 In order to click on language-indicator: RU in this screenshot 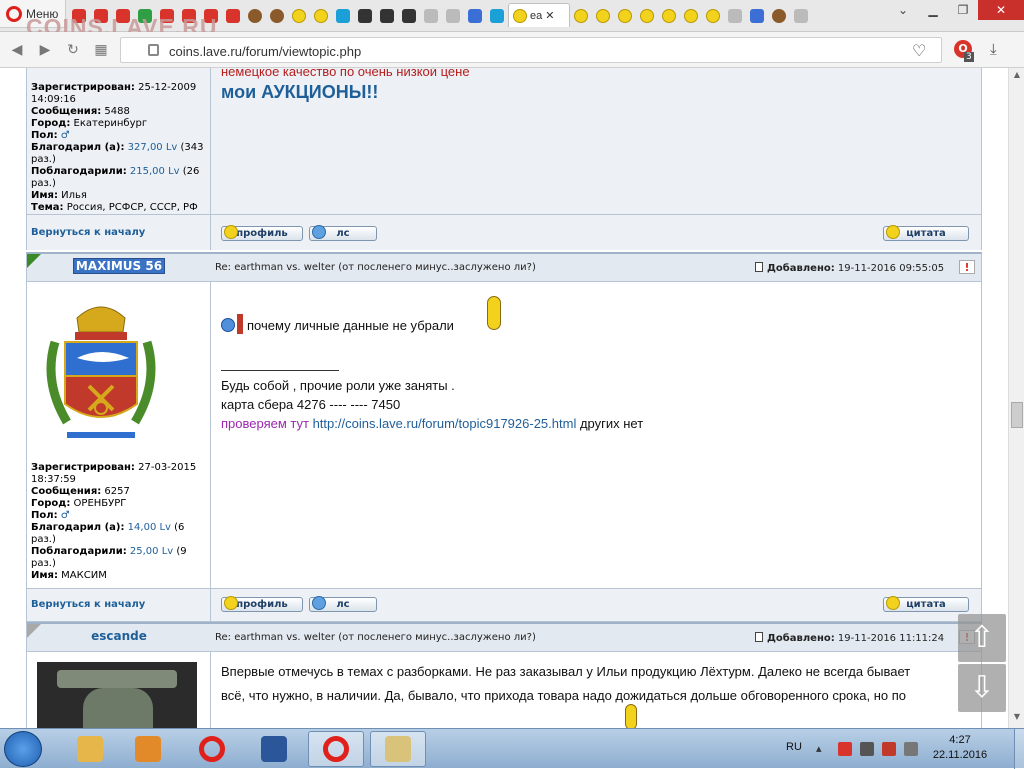, I will do `click(794, 747)`.